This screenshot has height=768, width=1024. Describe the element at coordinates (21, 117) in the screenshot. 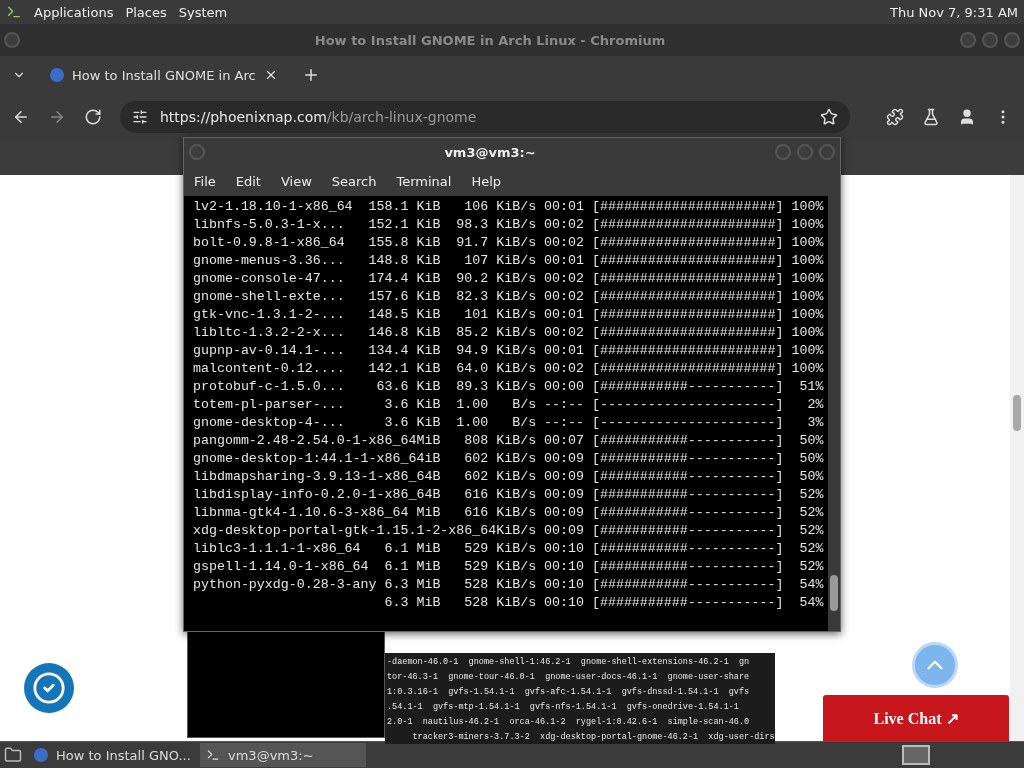

I see `back-icon` at that location.